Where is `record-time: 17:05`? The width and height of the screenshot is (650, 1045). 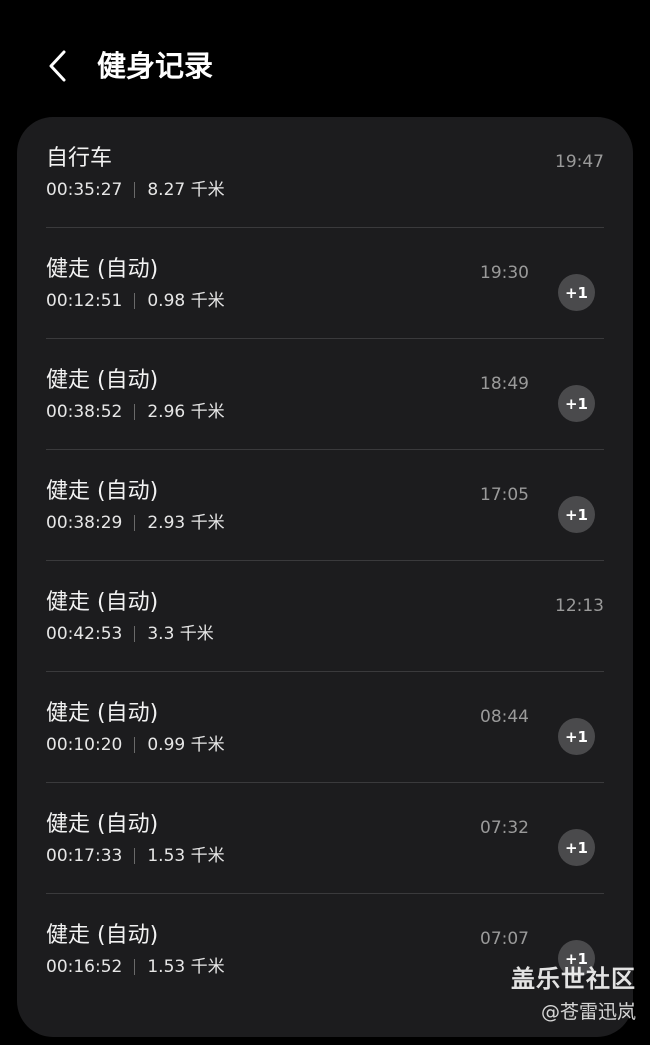 record-time: 17:05 is located at coordinates (504, 495).